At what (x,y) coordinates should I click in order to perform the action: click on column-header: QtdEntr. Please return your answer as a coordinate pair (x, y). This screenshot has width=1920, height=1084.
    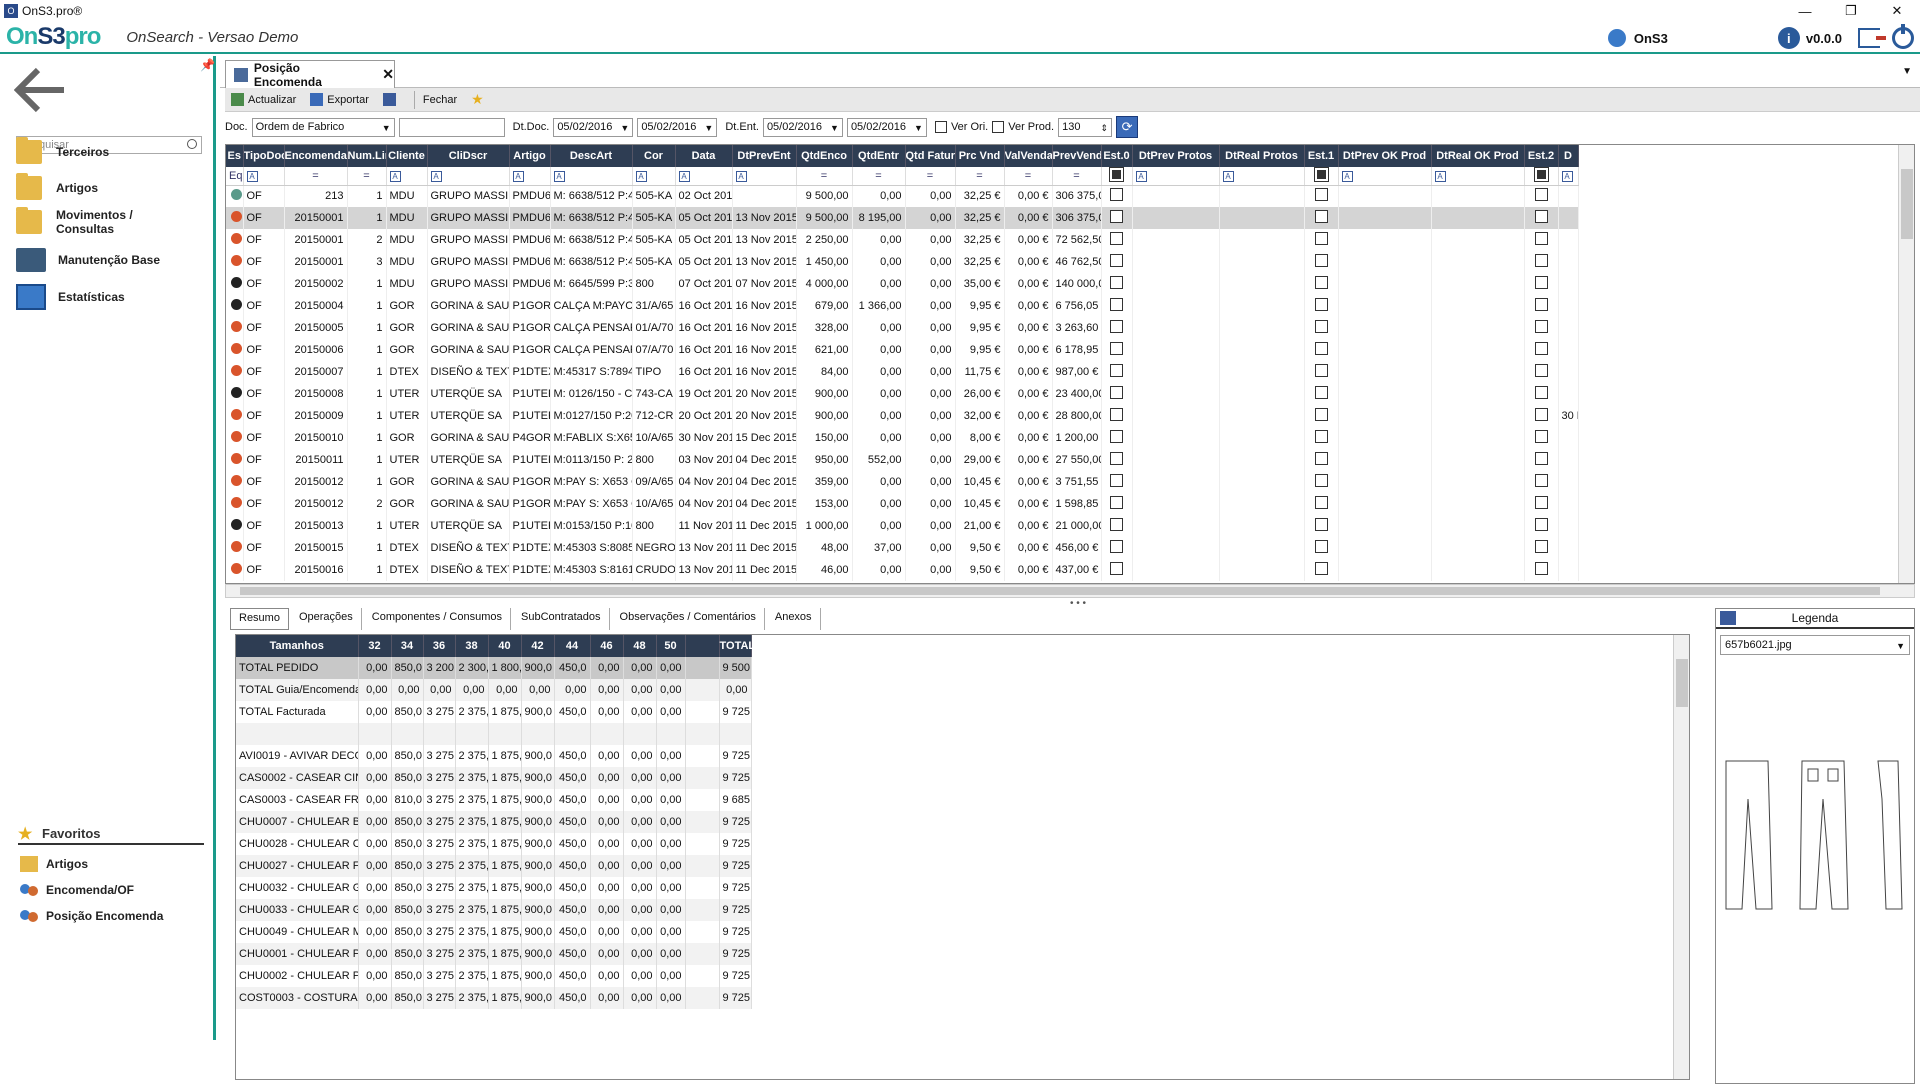
    Looking at the image, I should click on (879, 156).